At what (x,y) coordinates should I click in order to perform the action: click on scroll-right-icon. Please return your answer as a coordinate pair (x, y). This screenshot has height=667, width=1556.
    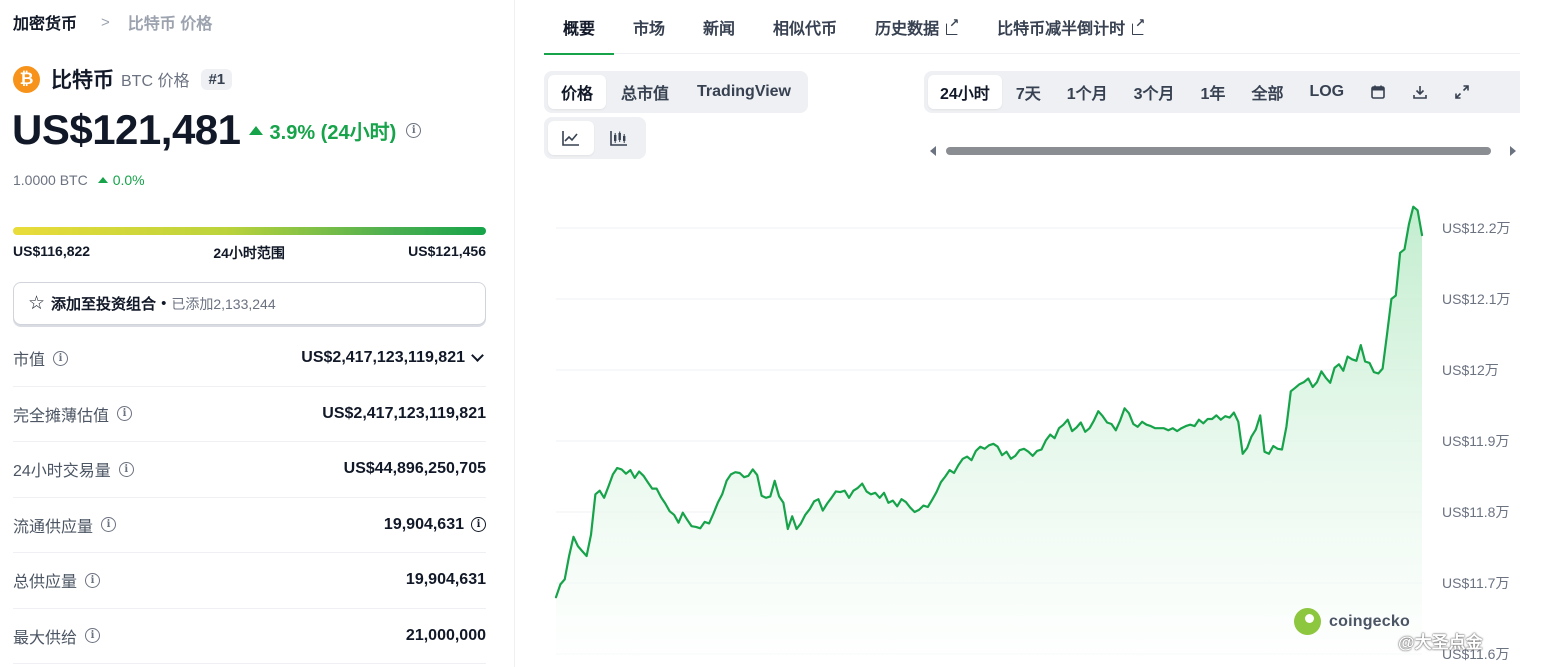
    Looking at the image, I should click on (1513, 151).